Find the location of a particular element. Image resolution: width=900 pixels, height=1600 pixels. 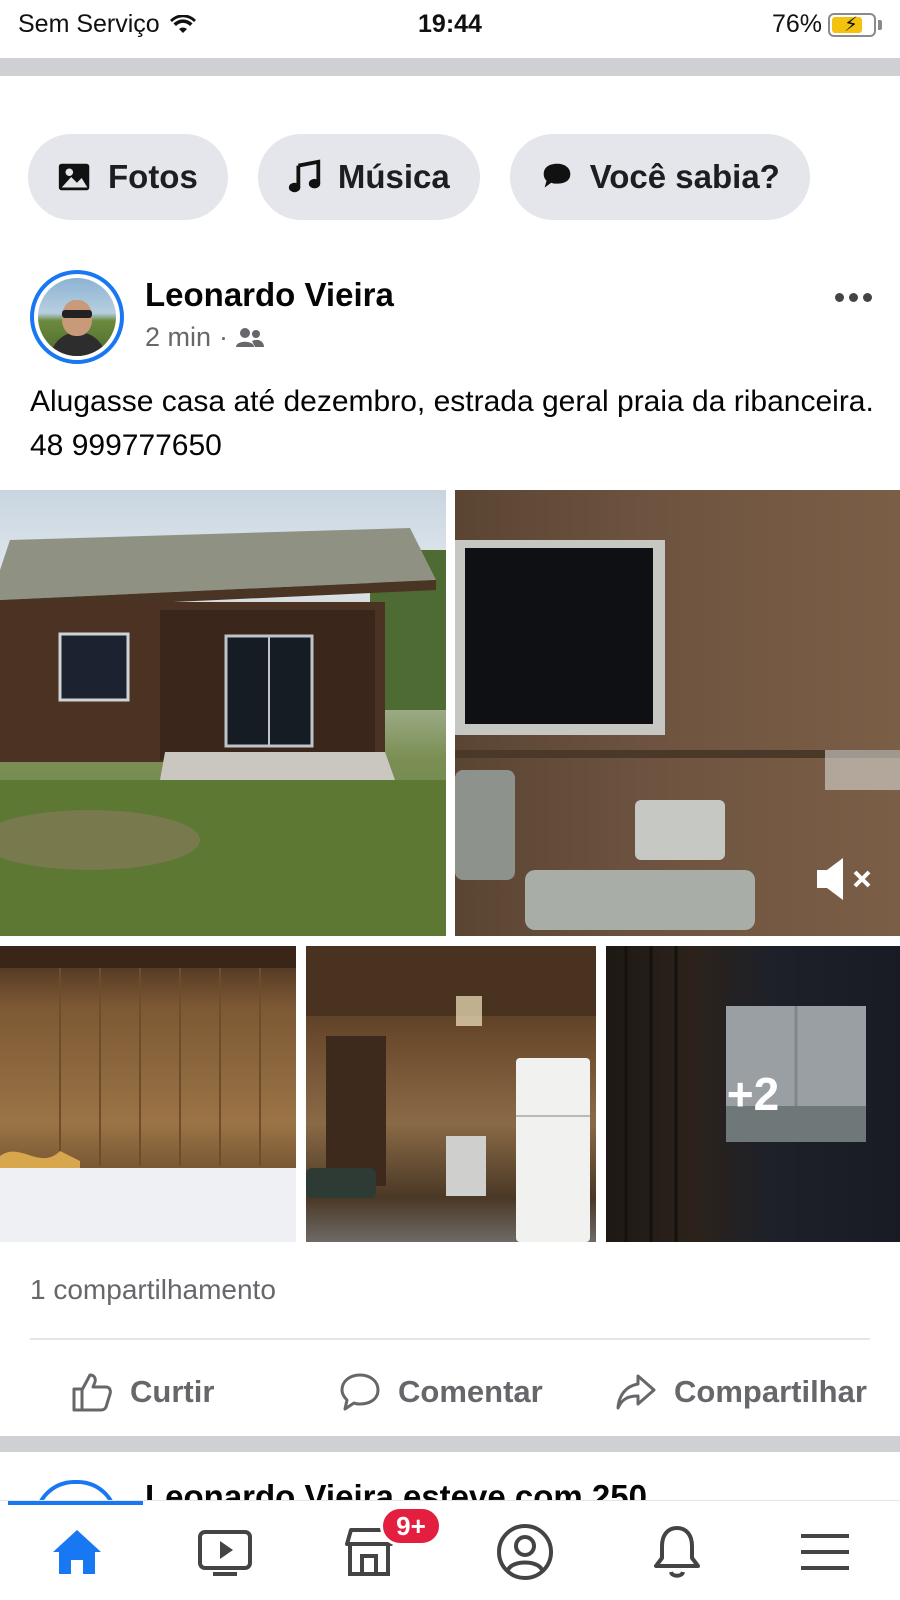

comment-button: Comentar is located at coordinates (440, 1392).